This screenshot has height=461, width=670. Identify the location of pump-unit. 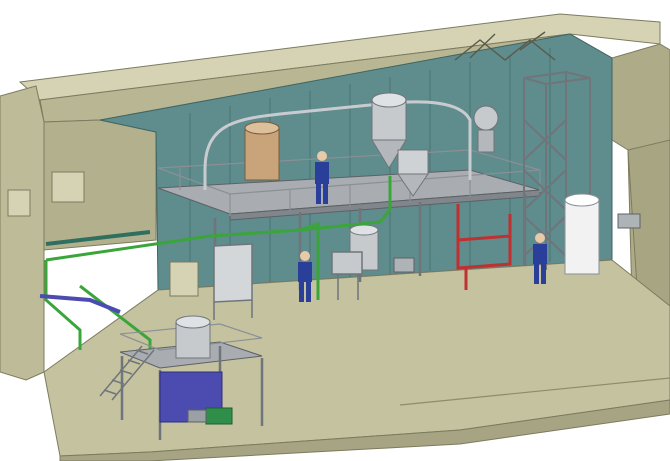
(404, 265).